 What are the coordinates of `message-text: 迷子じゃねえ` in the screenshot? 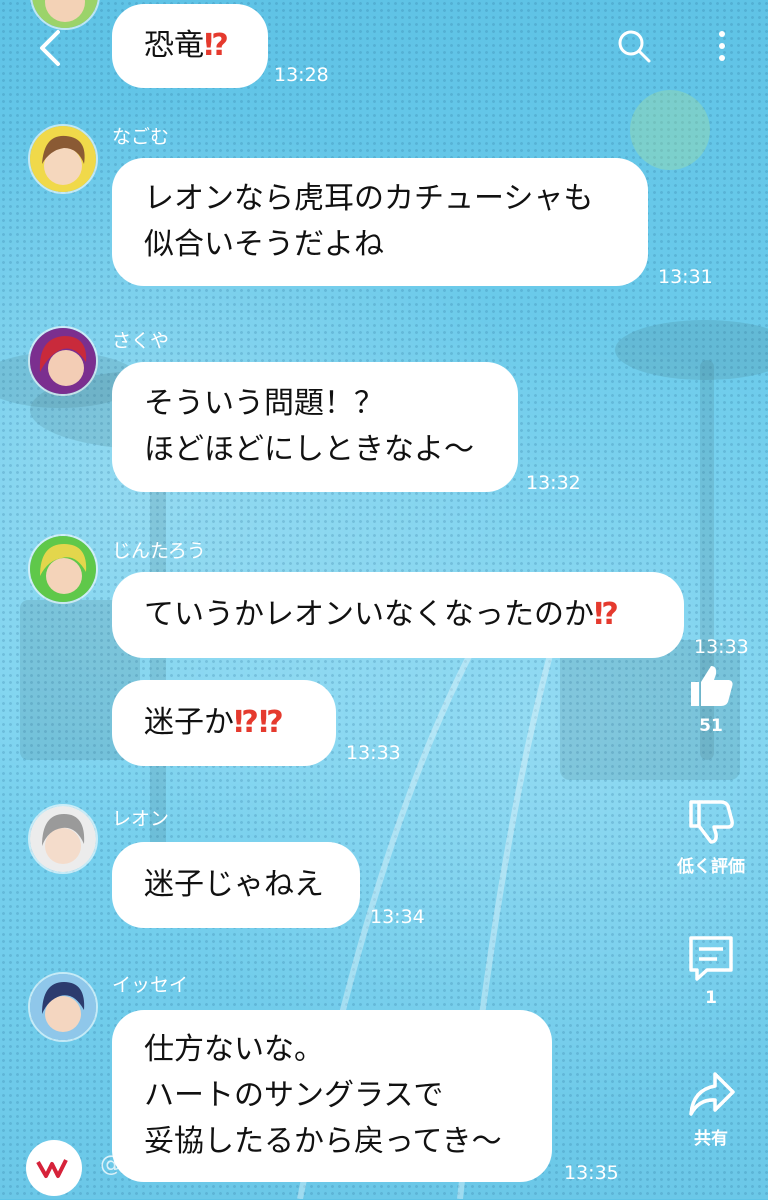 It's located at (234, 884).